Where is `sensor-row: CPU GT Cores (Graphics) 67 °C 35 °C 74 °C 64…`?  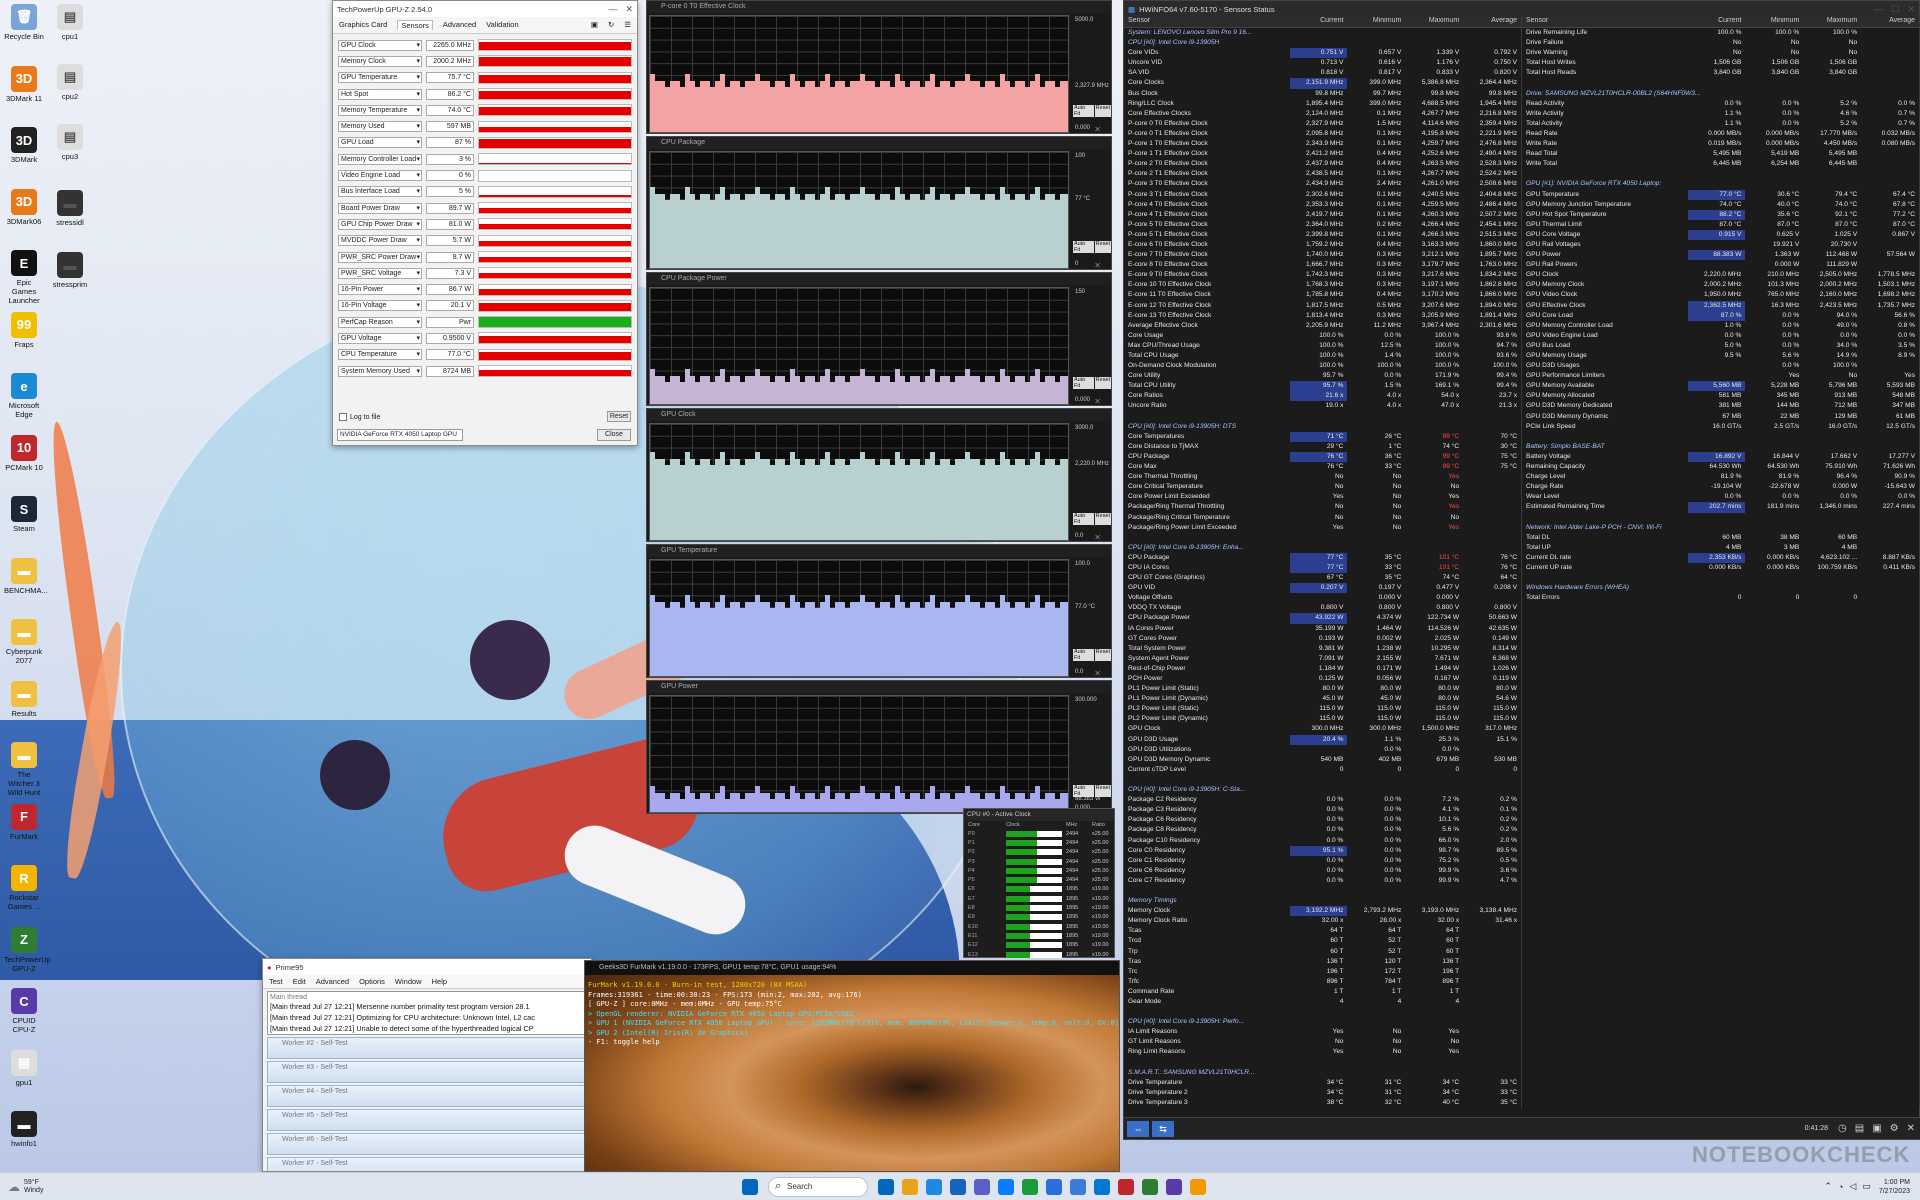 sensor-row: CPU GT Cores (Graphics) 67 °C 35 °C 74 °C 64… is located at coordinates (1322, 578).